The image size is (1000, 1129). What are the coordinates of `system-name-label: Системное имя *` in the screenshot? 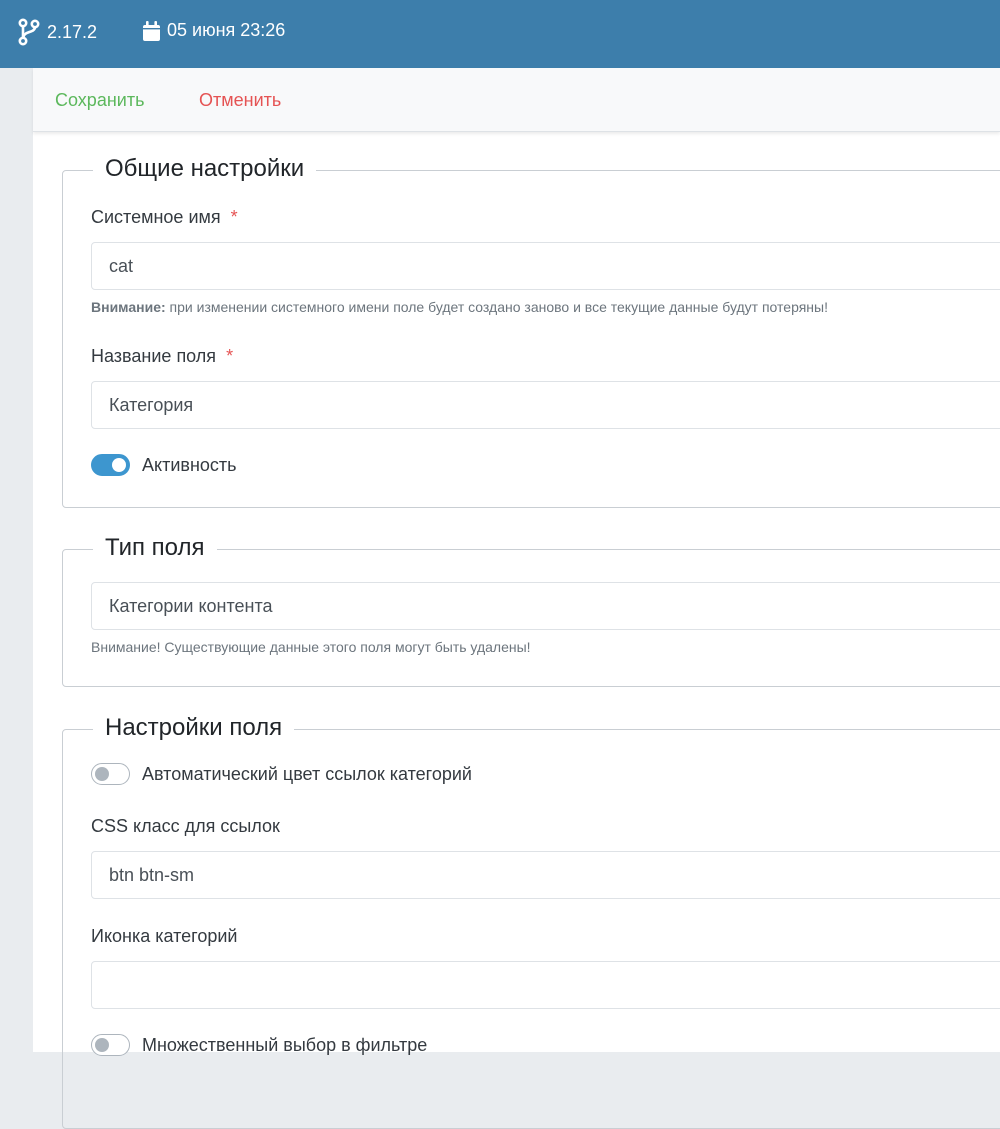 It's located at (164, 217).